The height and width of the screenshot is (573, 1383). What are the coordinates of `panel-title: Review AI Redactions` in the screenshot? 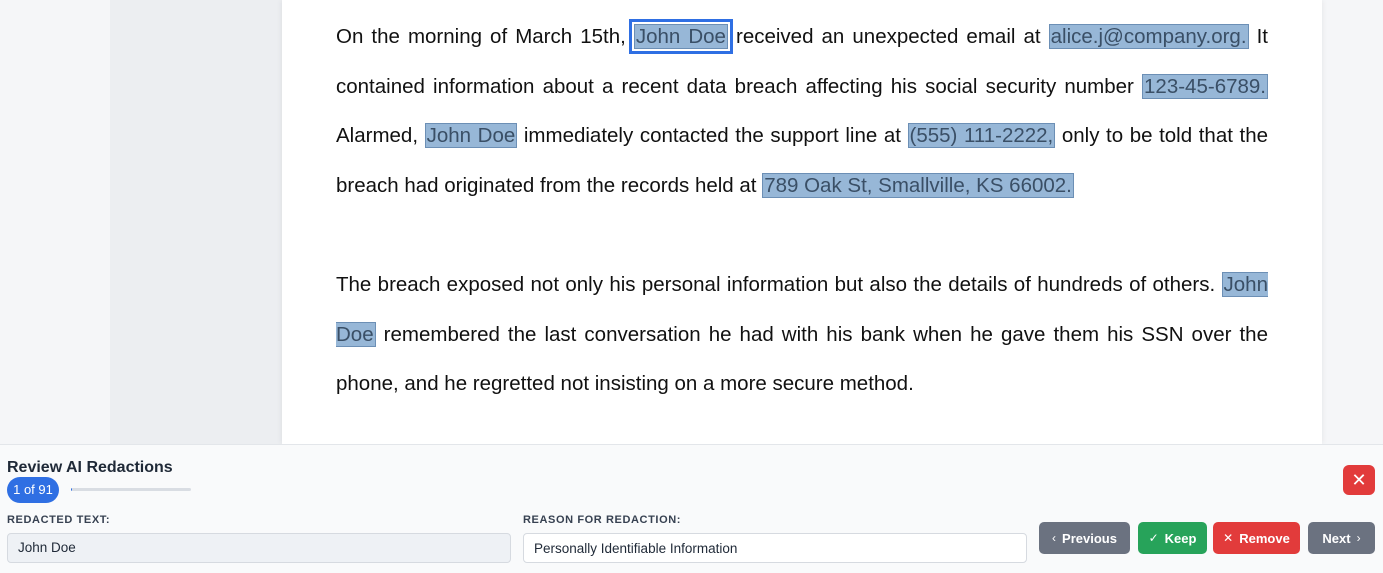 It's located at (90, 467).